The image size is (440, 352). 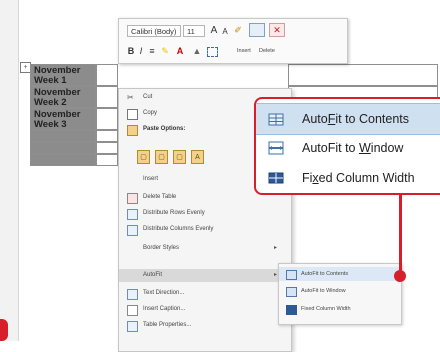 What do you see at coordinates (180, 51) in the screenshot?
I see `font-color-button: A` at bounding box center [180, 51].